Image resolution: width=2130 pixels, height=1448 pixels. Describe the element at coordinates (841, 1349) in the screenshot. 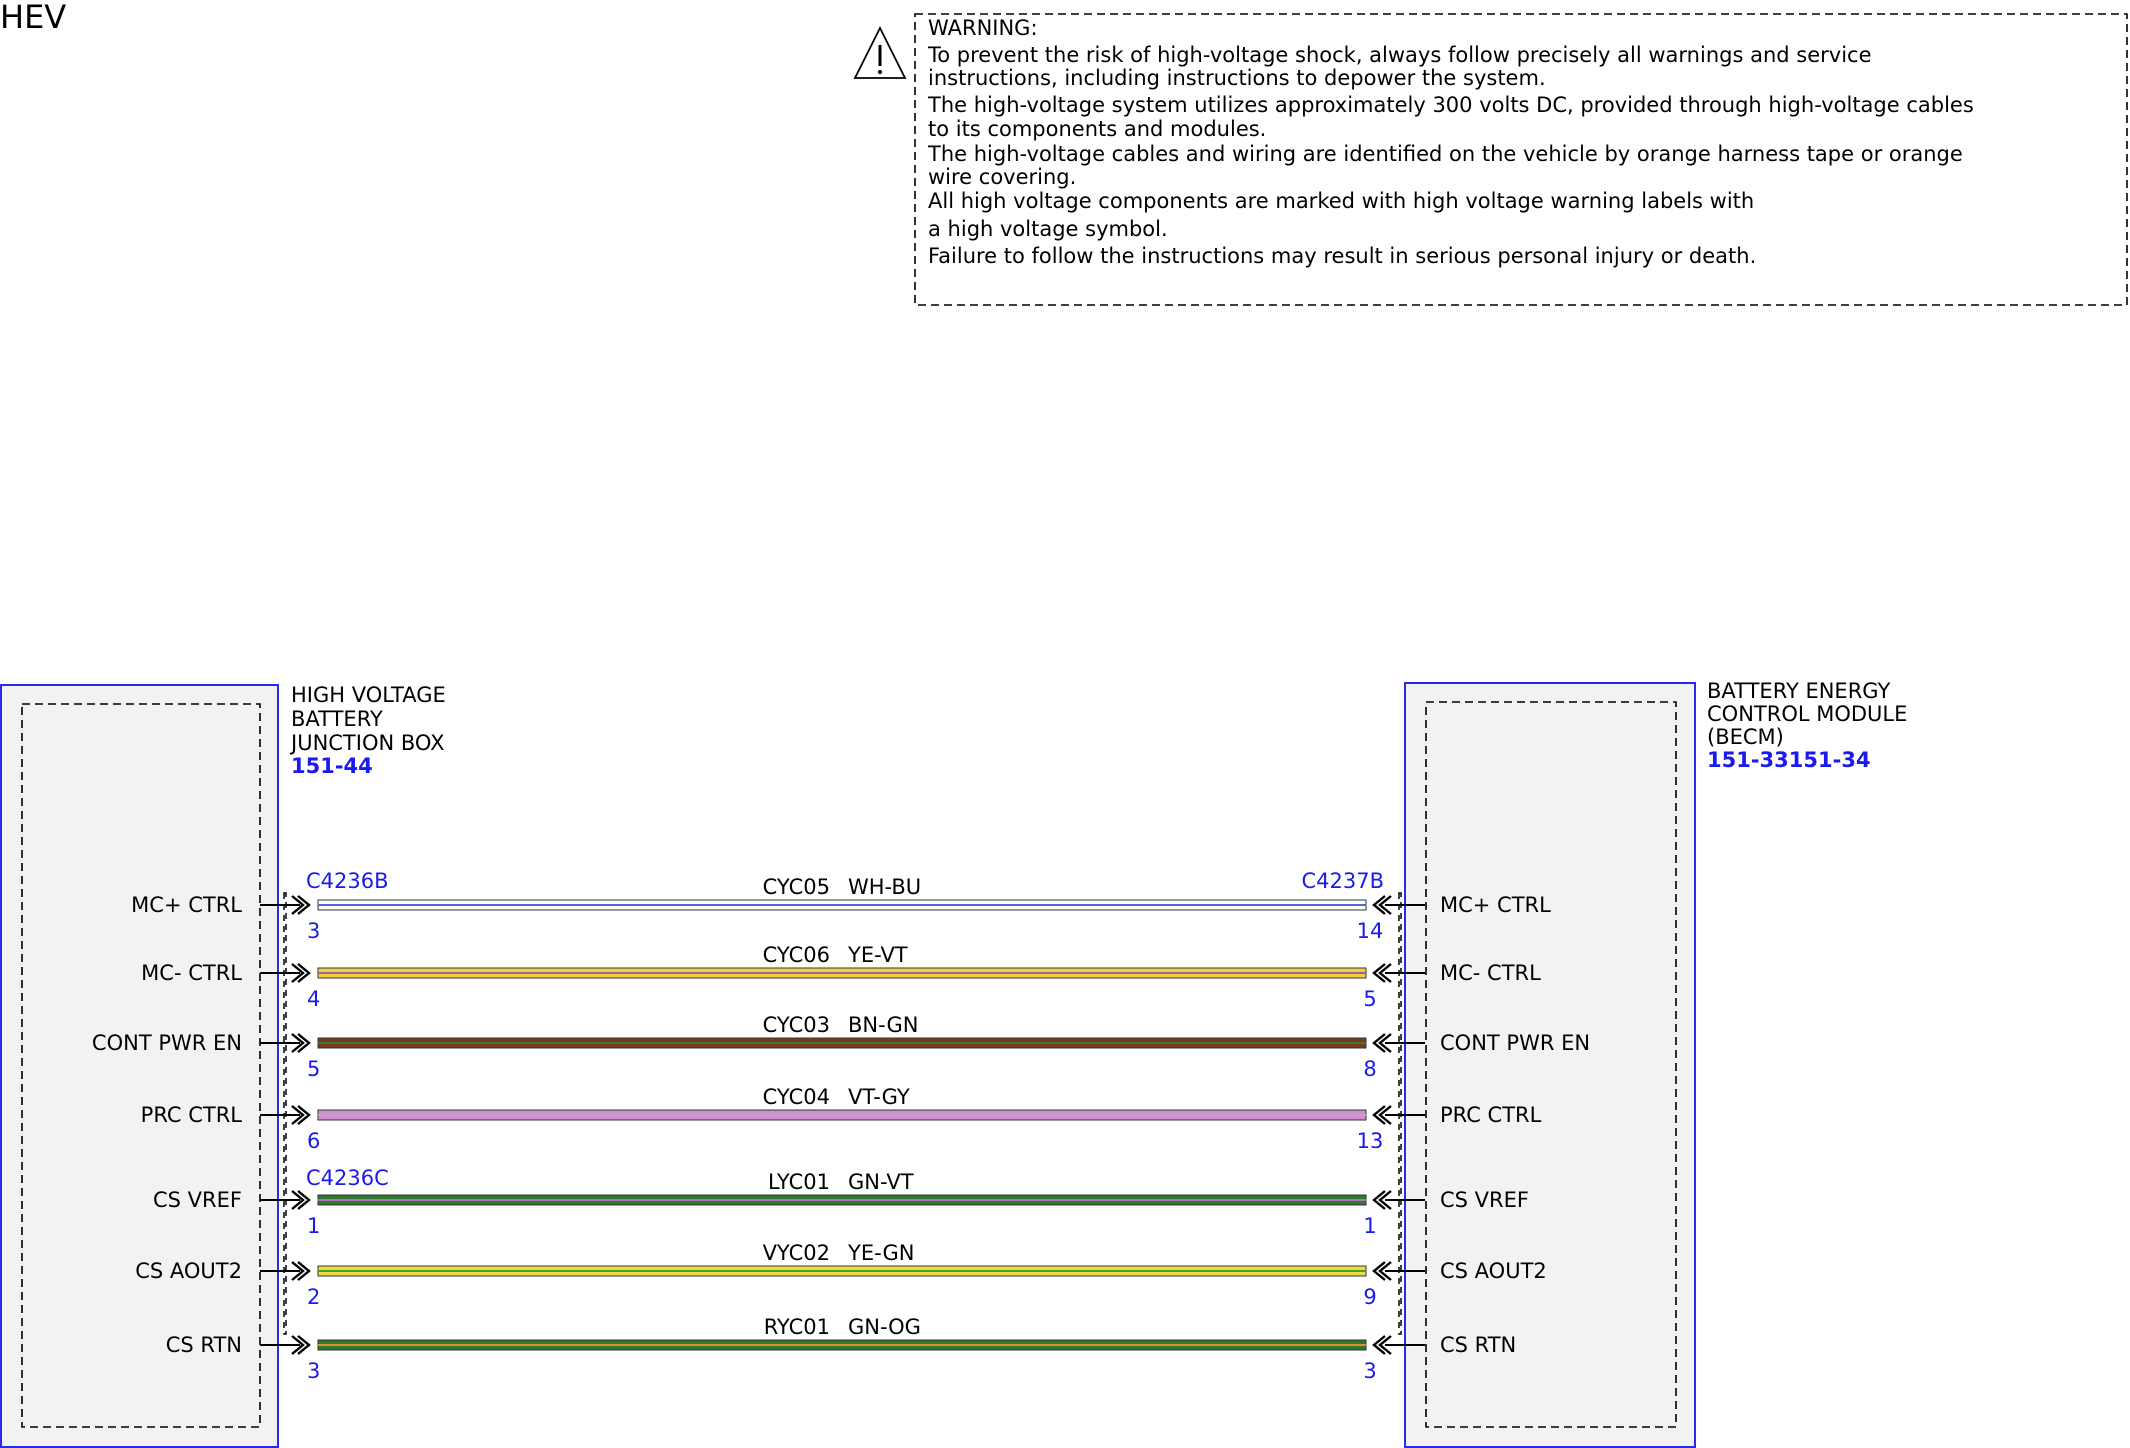

I see `circuit-row: CS RTN RYC01 GN-OG 3 3 CS RTN` at that location.